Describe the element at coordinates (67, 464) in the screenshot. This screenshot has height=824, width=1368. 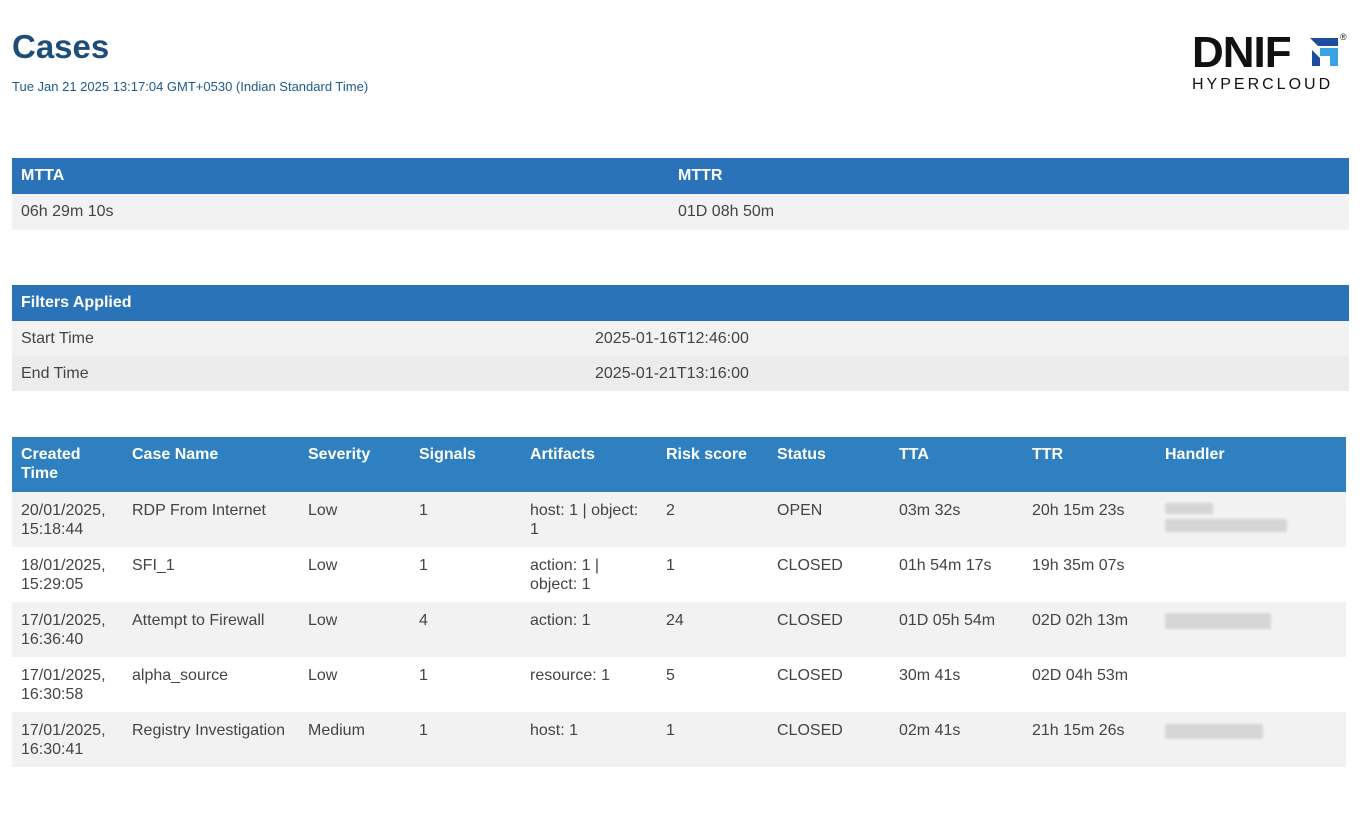
I see `column-header: Created Time` at that location.